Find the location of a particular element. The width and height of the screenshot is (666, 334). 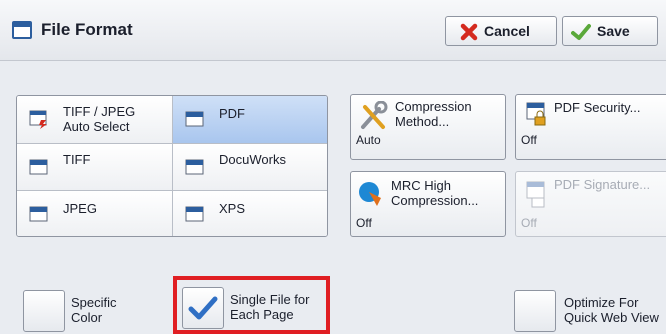

mrc-icon is located at coordinates (370, 194).